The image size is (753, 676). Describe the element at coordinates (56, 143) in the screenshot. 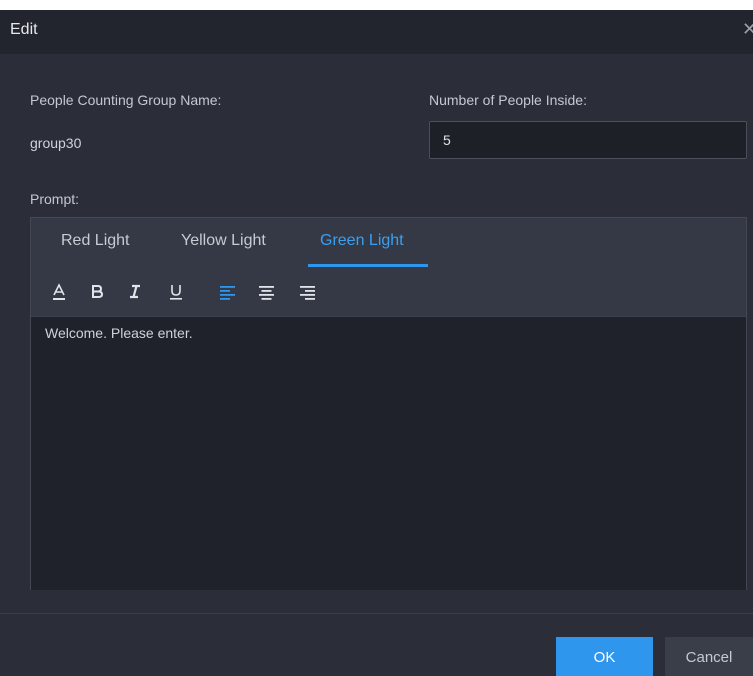

I see `group-name-value: group30` at that location.